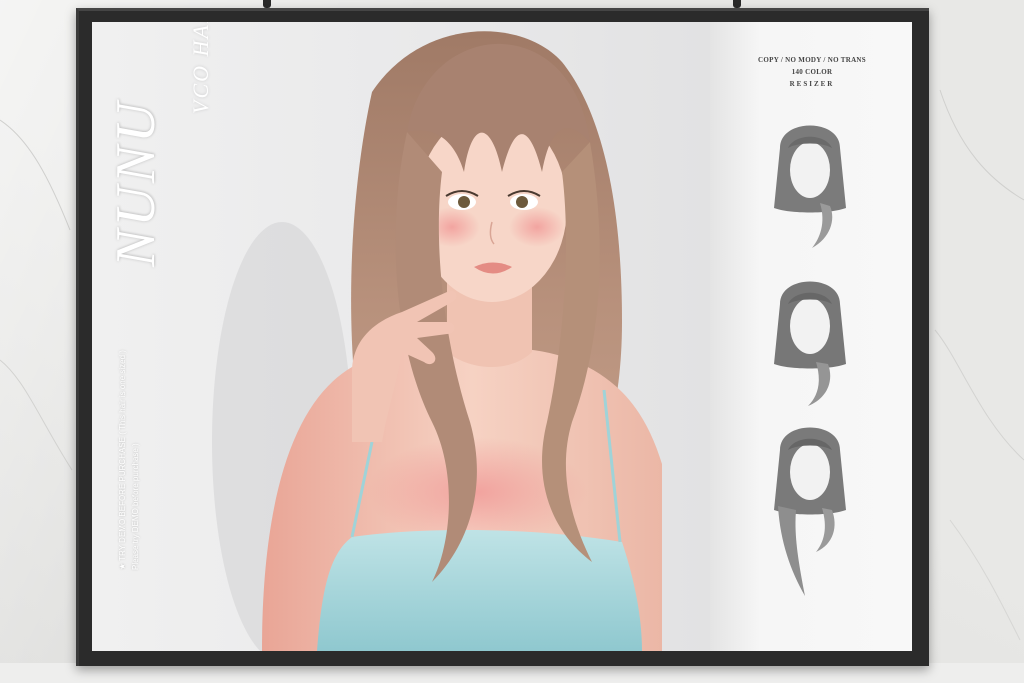 The height and width of the screenshot is (683, 1024). I want to click on product-name: VCO HAIR, so click(200, 68).